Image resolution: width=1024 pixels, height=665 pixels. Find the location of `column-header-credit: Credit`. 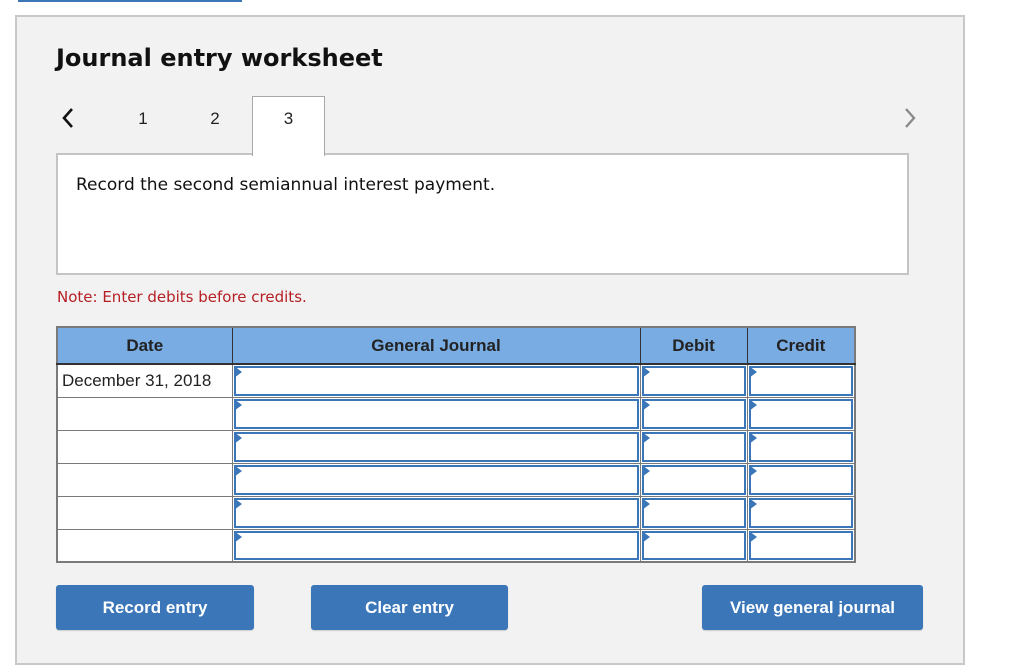

column-header-credit: Credit is located at coordinates (801, 345).